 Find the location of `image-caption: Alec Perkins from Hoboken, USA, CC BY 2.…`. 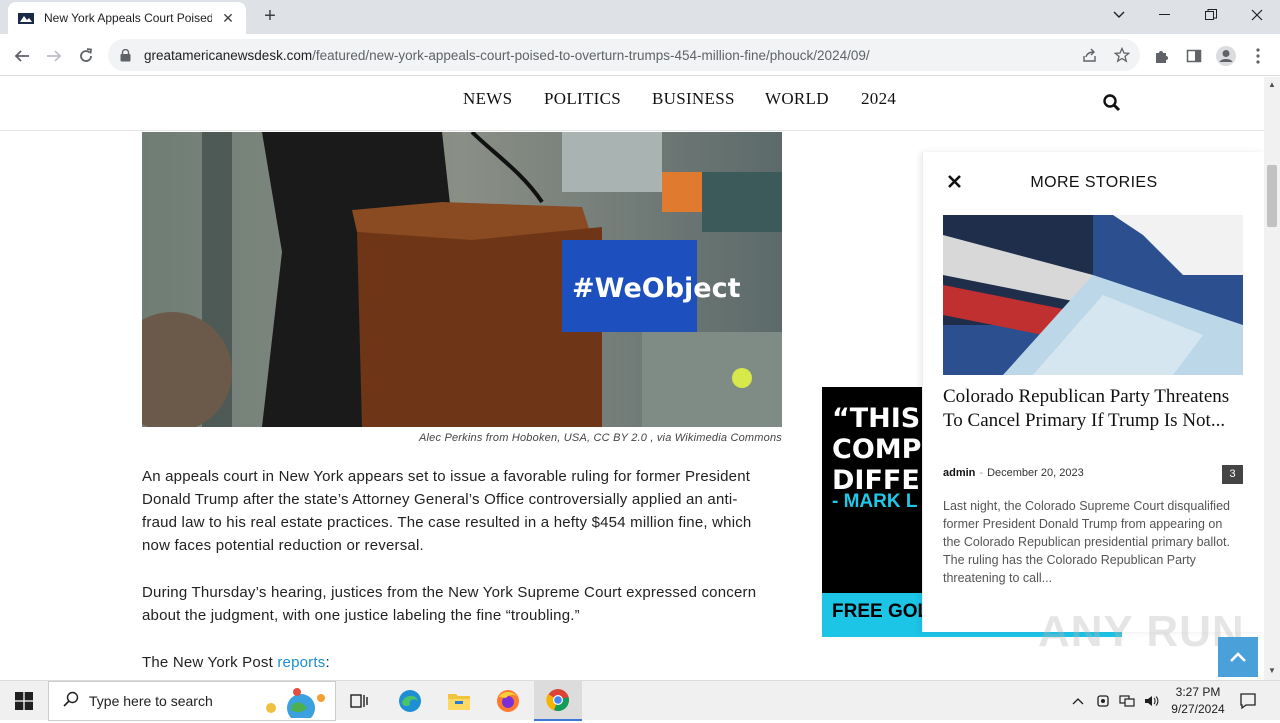

image-caption: Alec Perkins from Hoboken, USA, CC BY 2.… is located at coordinates (600, 438).